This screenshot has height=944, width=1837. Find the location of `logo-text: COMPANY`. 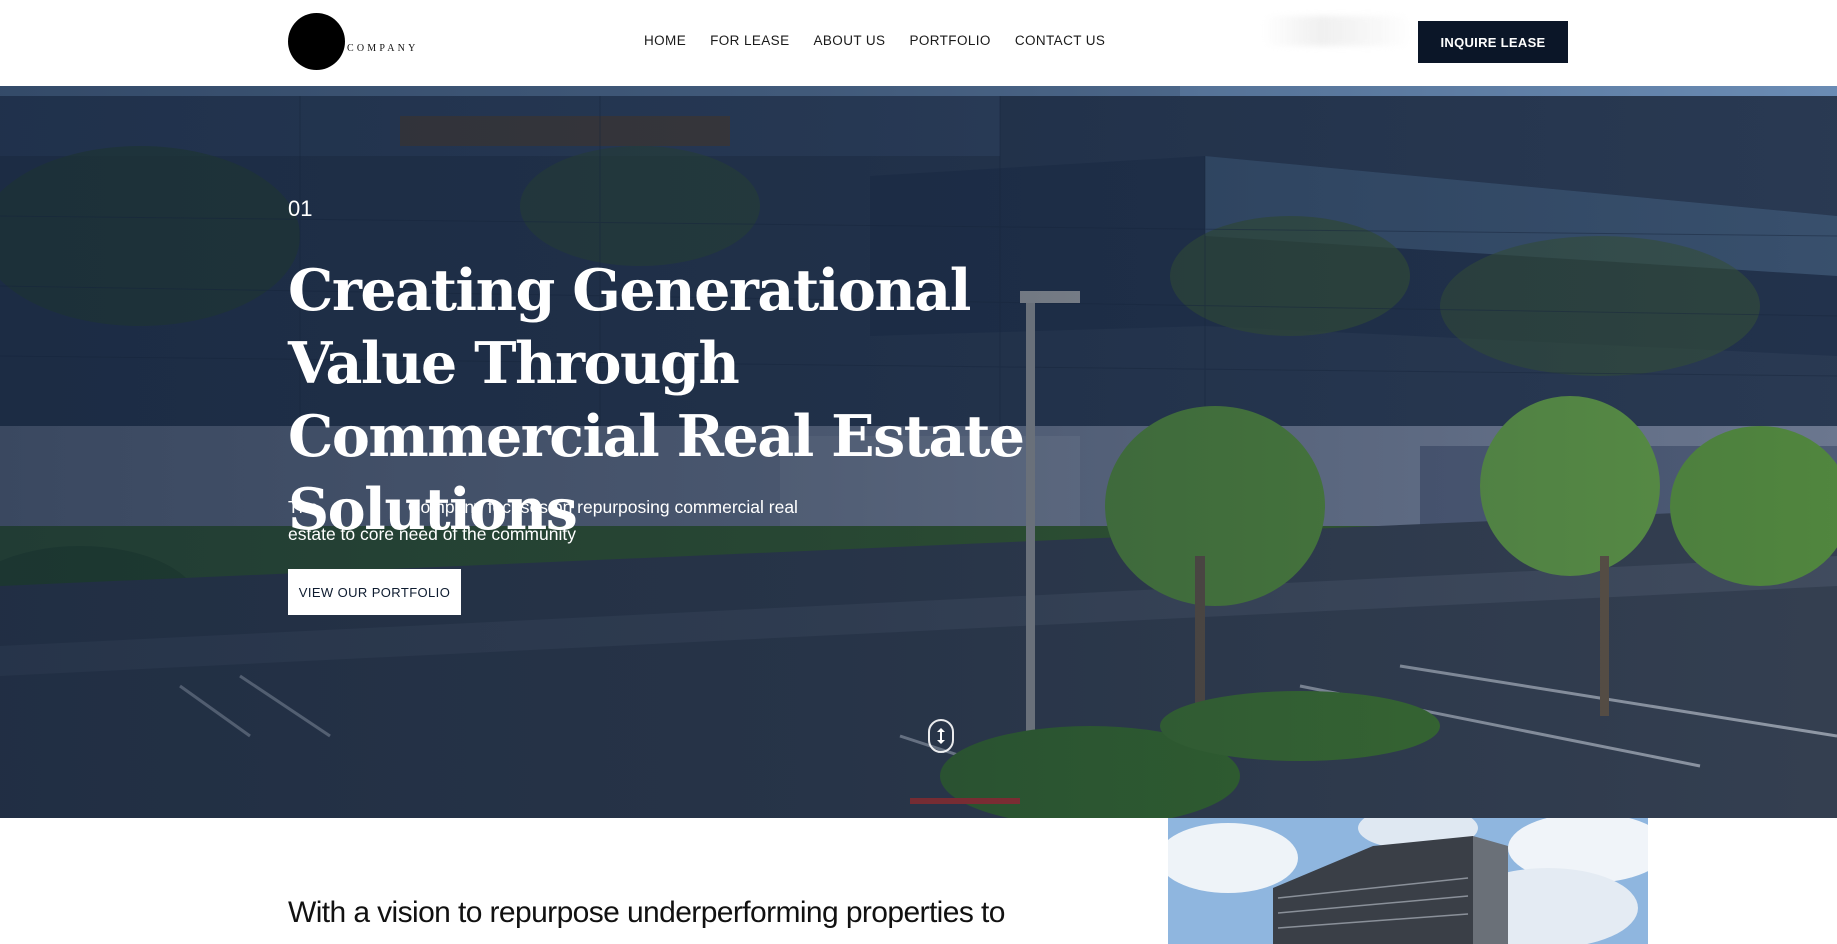

logo-text: COMPANY is located at coordinates (383, 48).